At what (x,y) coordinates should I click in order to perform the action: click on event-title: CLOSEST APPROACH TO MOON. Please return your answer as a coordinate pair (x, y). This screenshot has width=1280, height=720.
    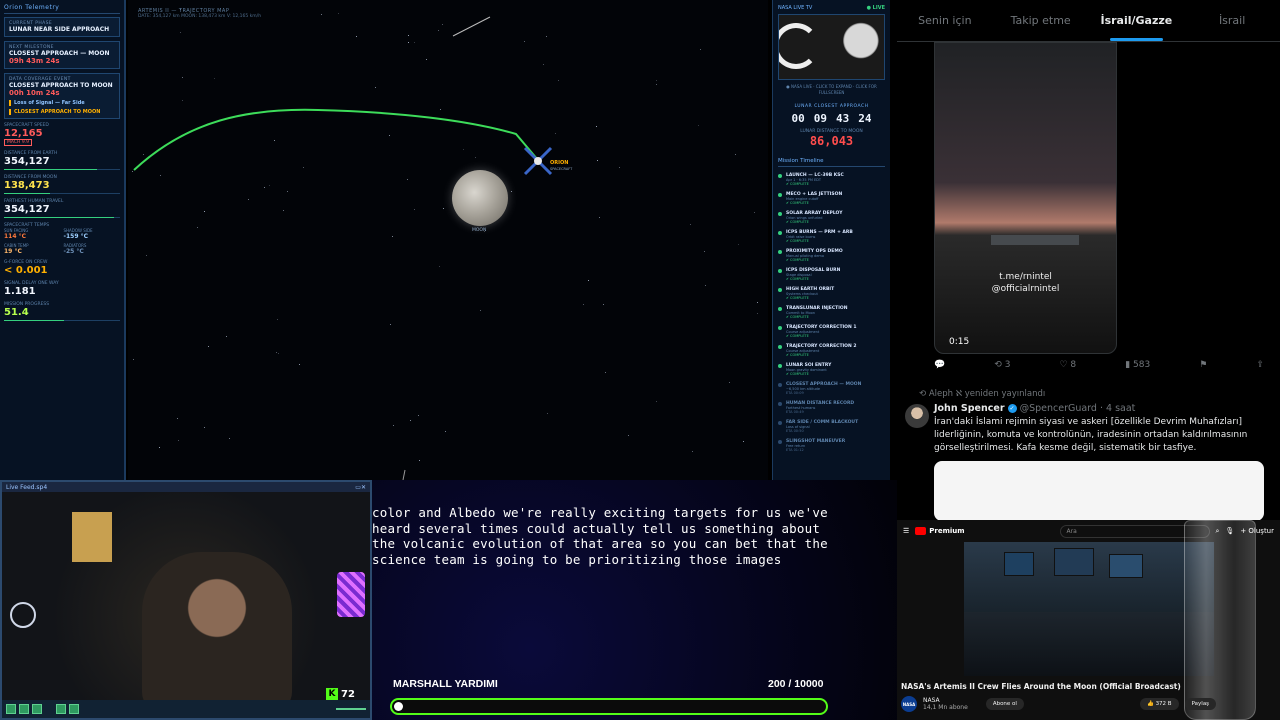
    Looking at the image, I should click on (57, 112).